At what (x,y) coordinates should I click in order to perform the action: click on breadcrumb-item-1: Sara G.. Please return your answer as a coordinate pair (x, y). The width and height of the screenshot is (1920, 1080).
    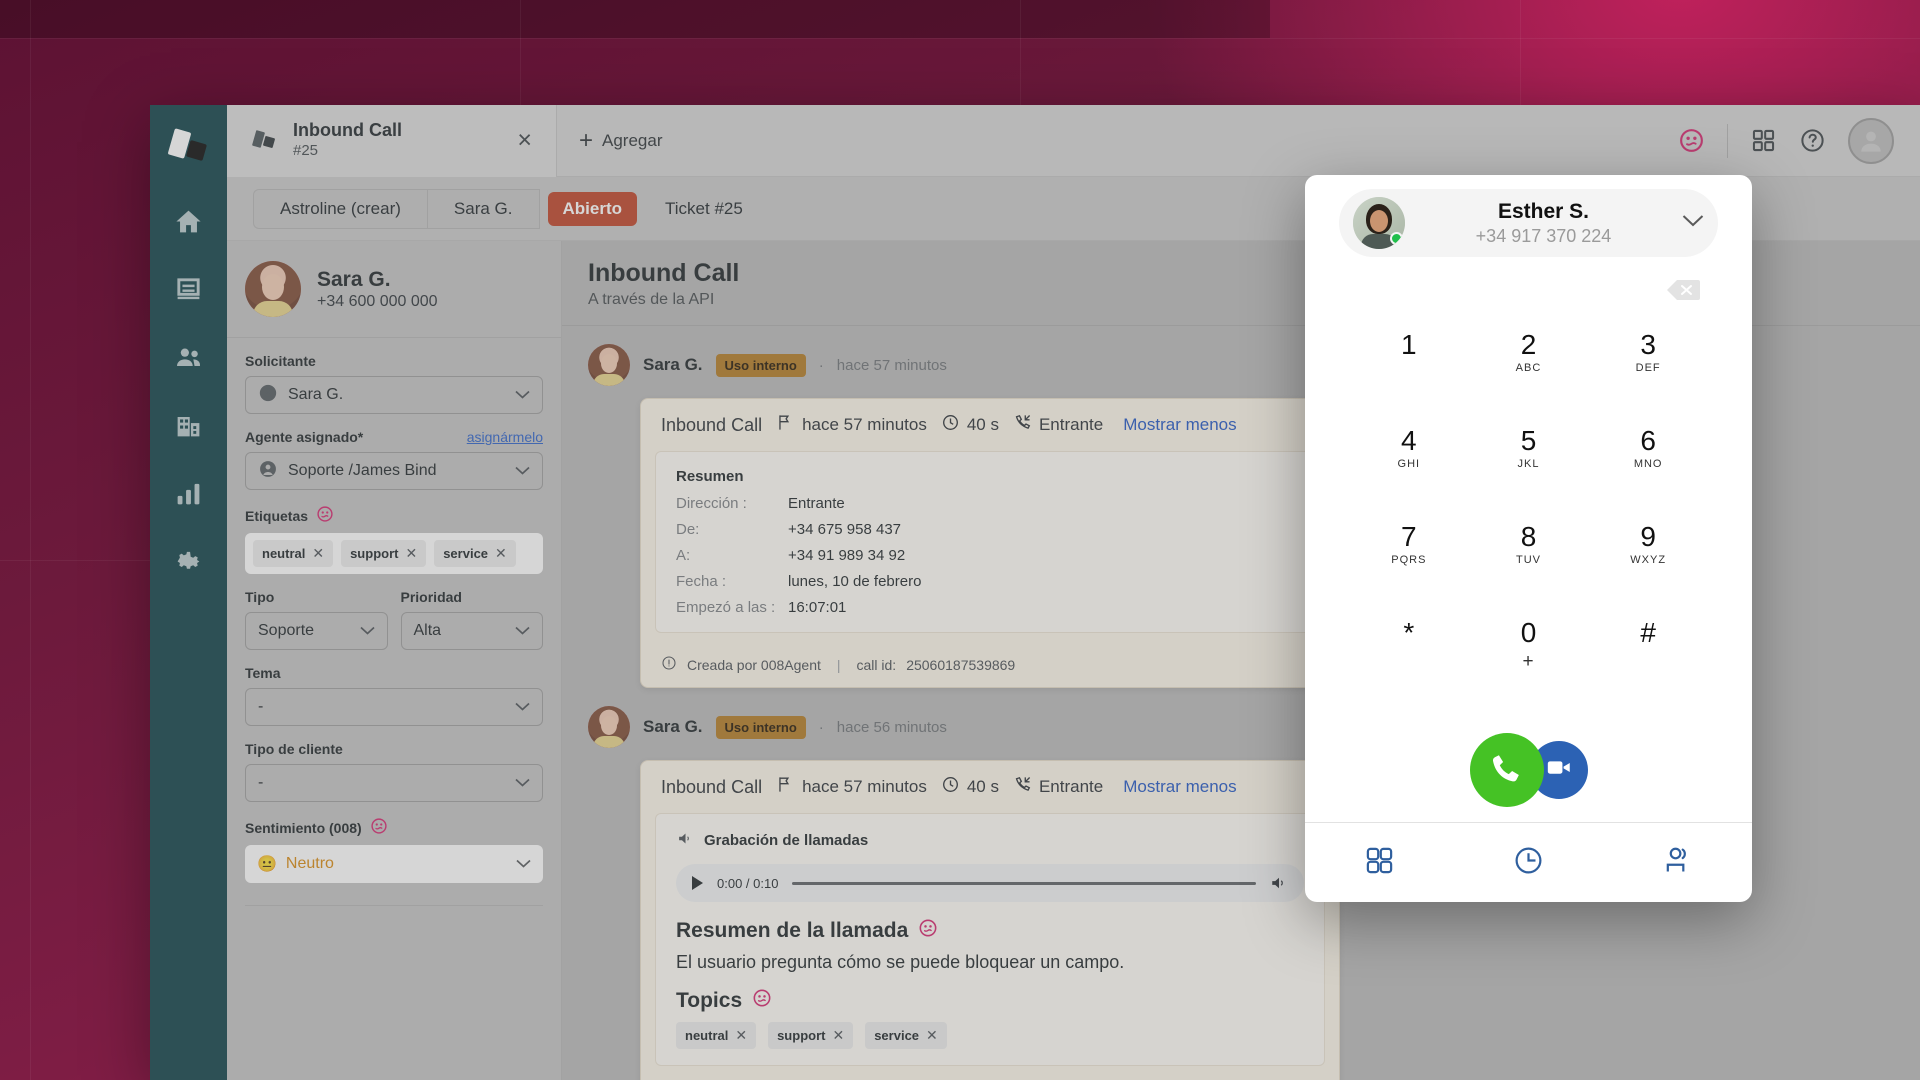
    Looking at the image, I should click on (483, 208).